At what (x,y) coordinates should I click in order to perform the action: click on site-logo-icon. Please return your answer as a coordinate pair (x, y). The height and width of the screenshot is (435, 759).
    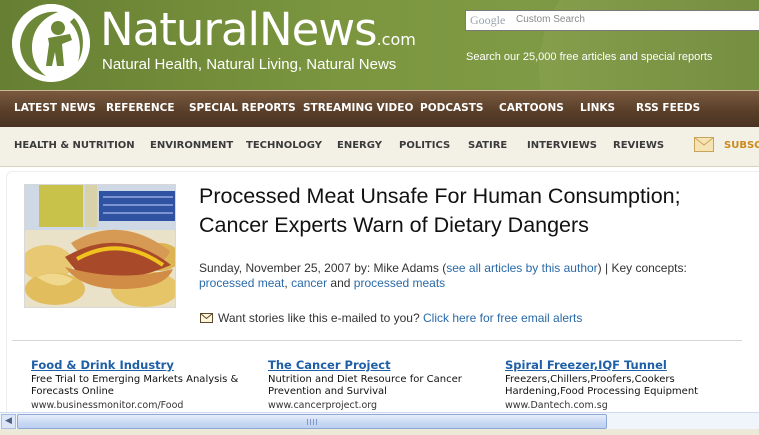
    Looking at the image, I should click on (51, 43).